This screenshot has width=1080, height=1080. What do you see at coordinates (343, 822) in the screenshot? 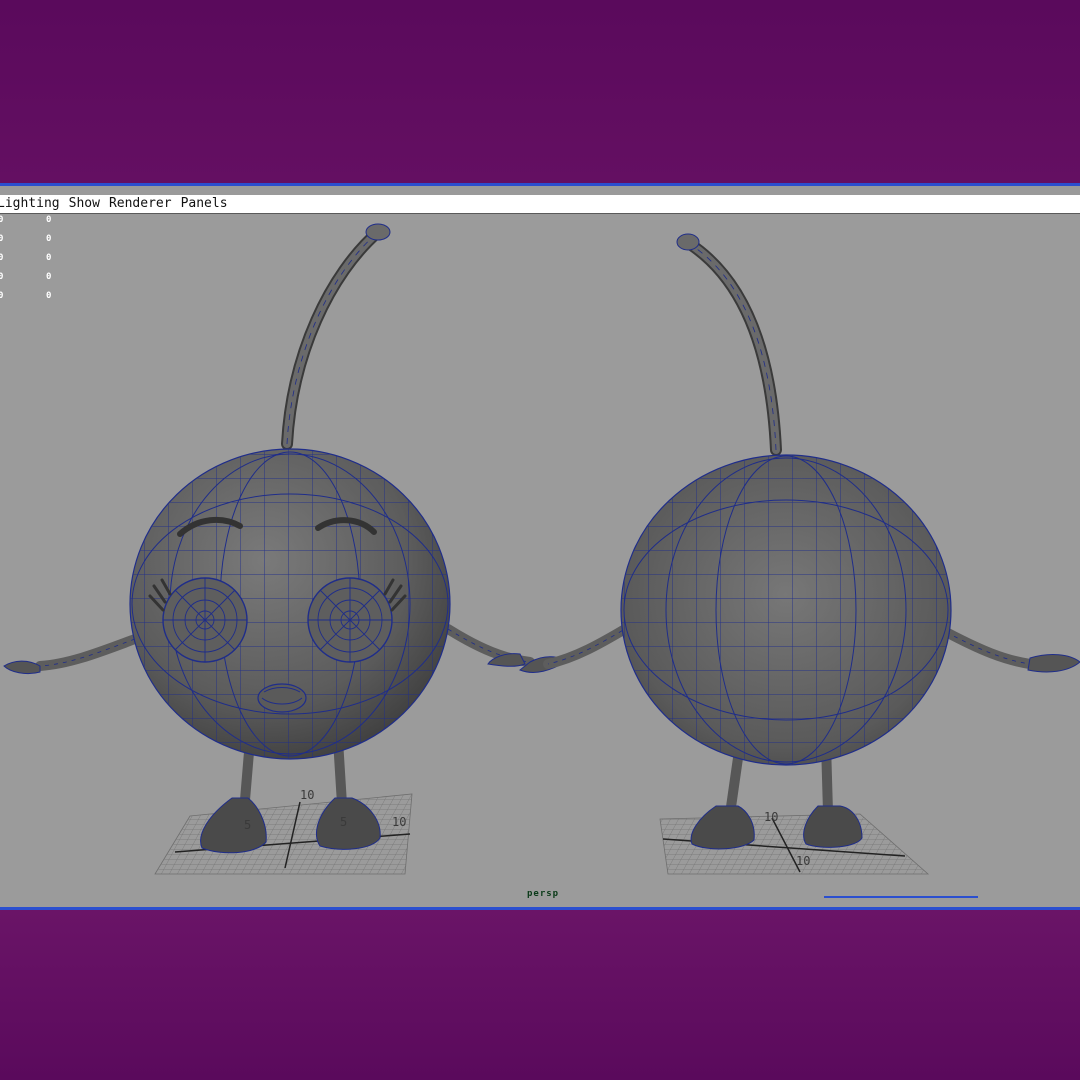
I see `grid-label-left-3: 5` at bounding box center [343, 822].